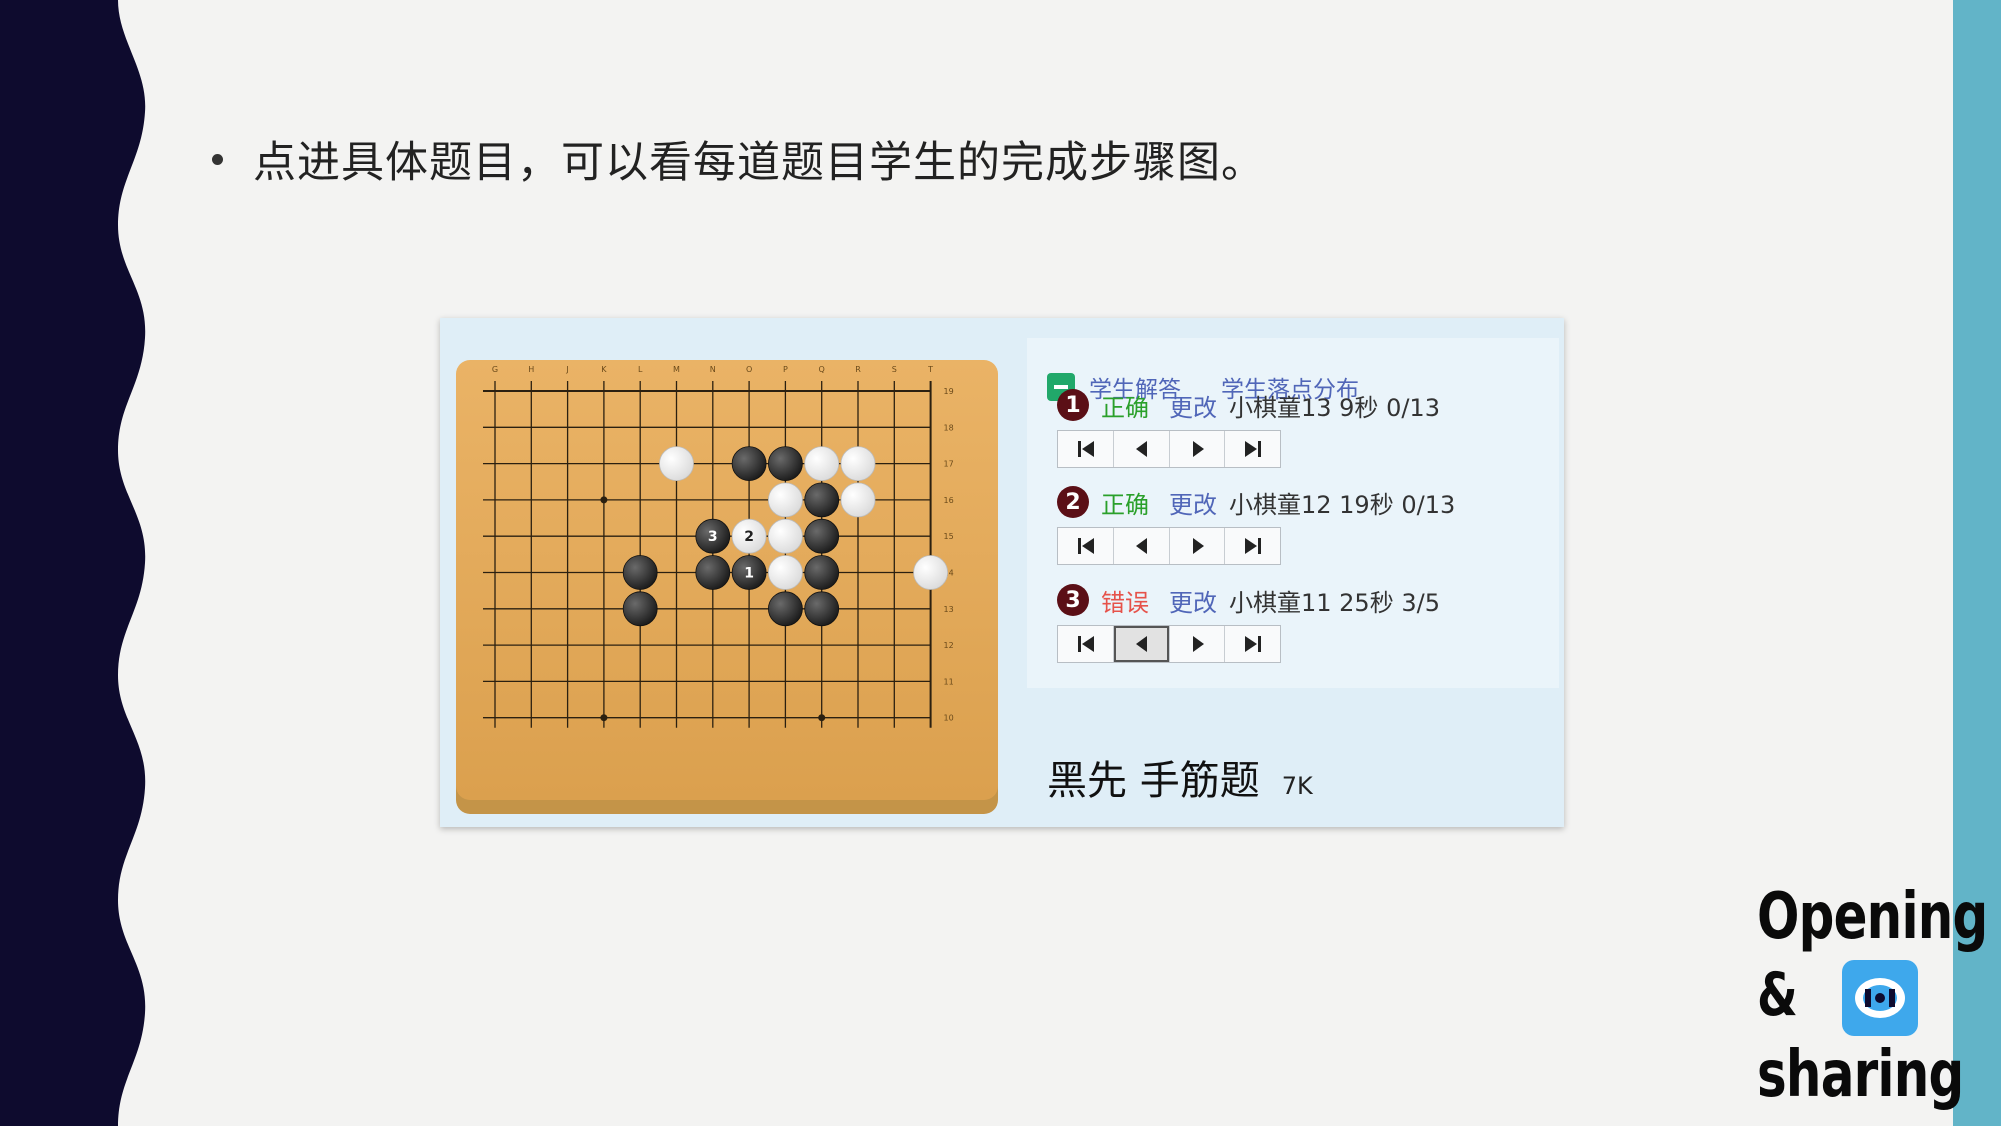  Describe the element at coordinates (1342, 504) in the screenshot. I see `student-info: 小棋童12 19秒 0/13` at that location.